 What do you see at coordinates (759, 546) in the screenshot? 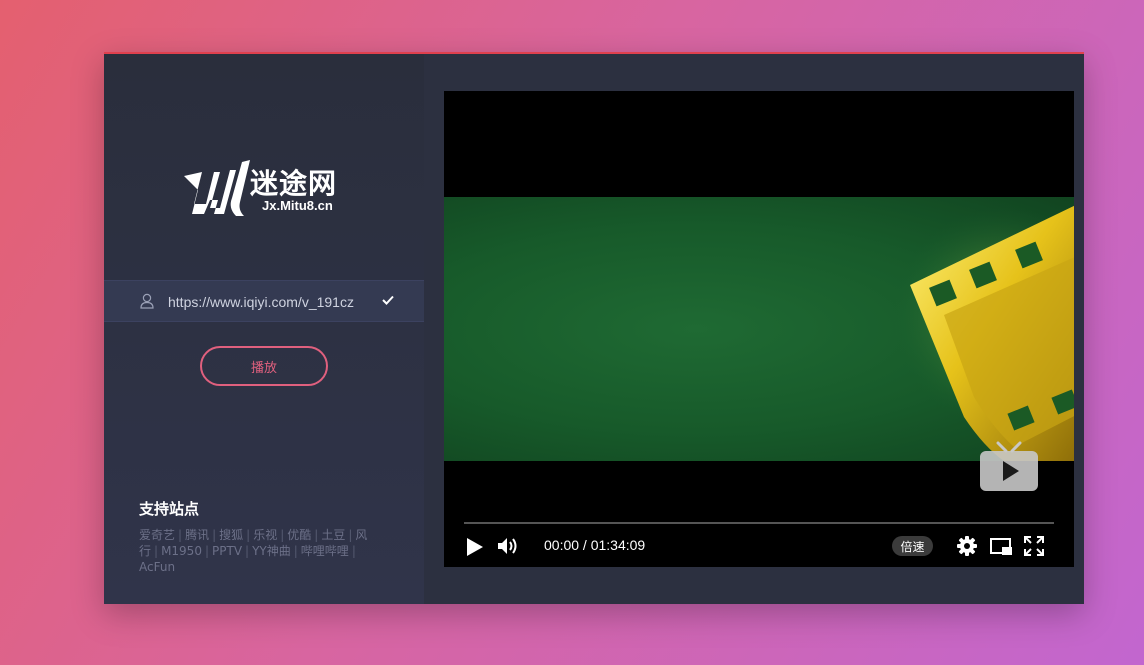
I see `player-controls: 00:00 / 01:34:09 倍速` at bounding box center [759, 546].